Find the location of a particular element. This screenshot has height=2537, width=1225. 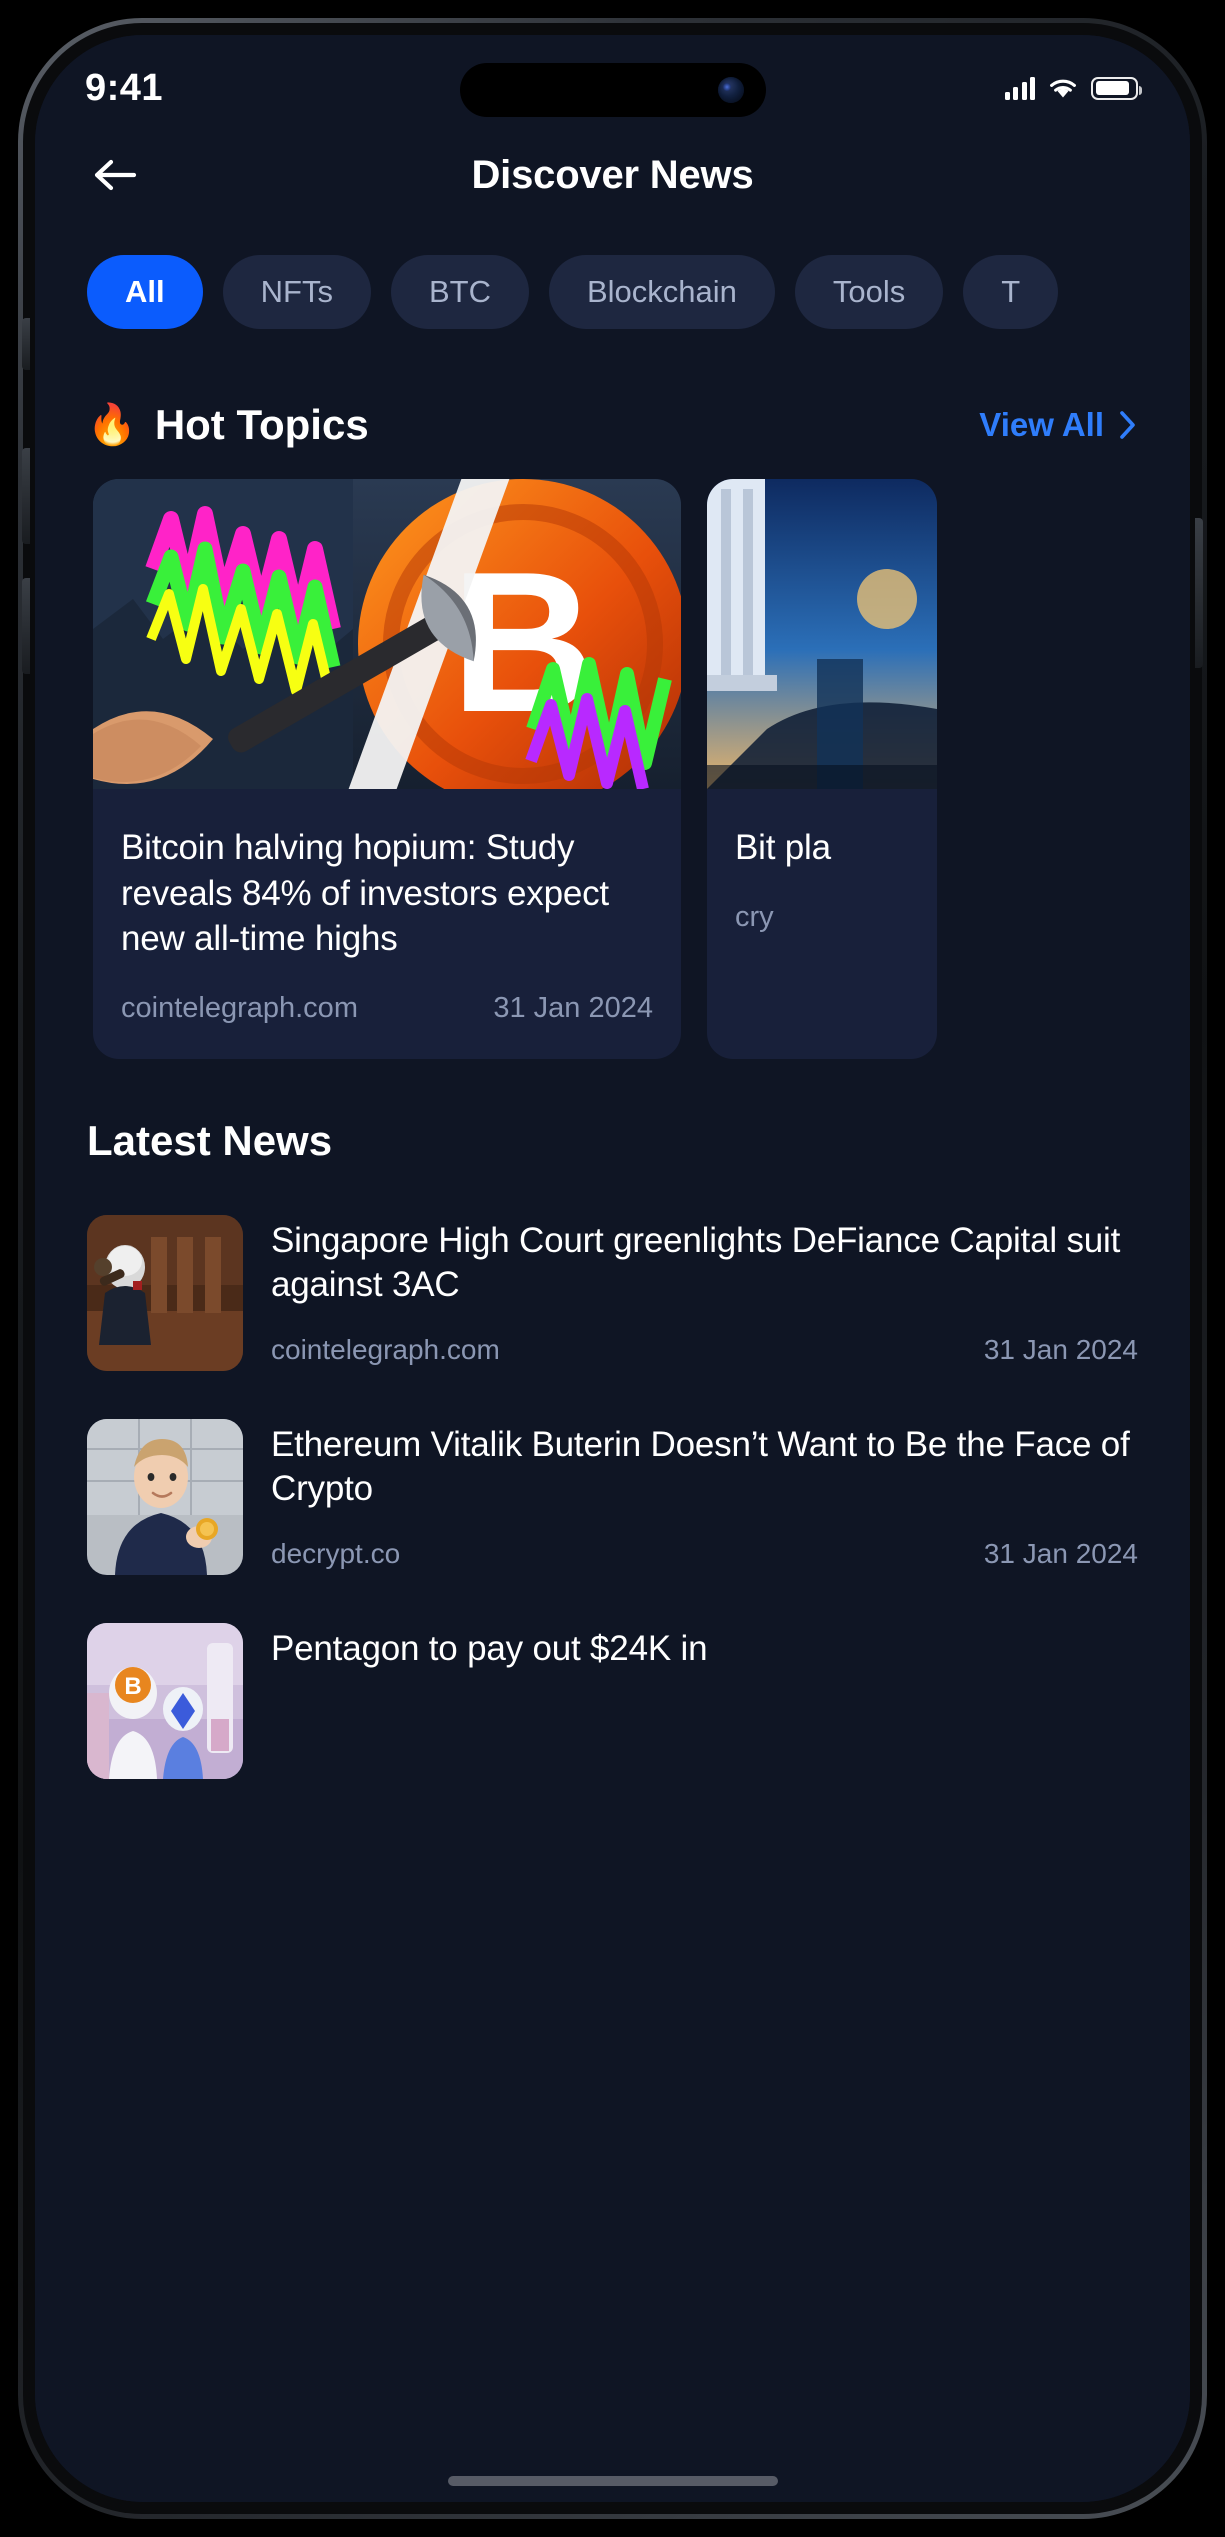

hot-topic-source: cointelegraph.com is located at coordinates (239, 1007).